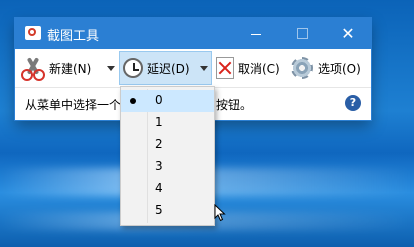 This screenshot has width=414, height=247. Describe the element at coordinates (225, 68) in the screenshot. I see `cancel-icon` at that location.